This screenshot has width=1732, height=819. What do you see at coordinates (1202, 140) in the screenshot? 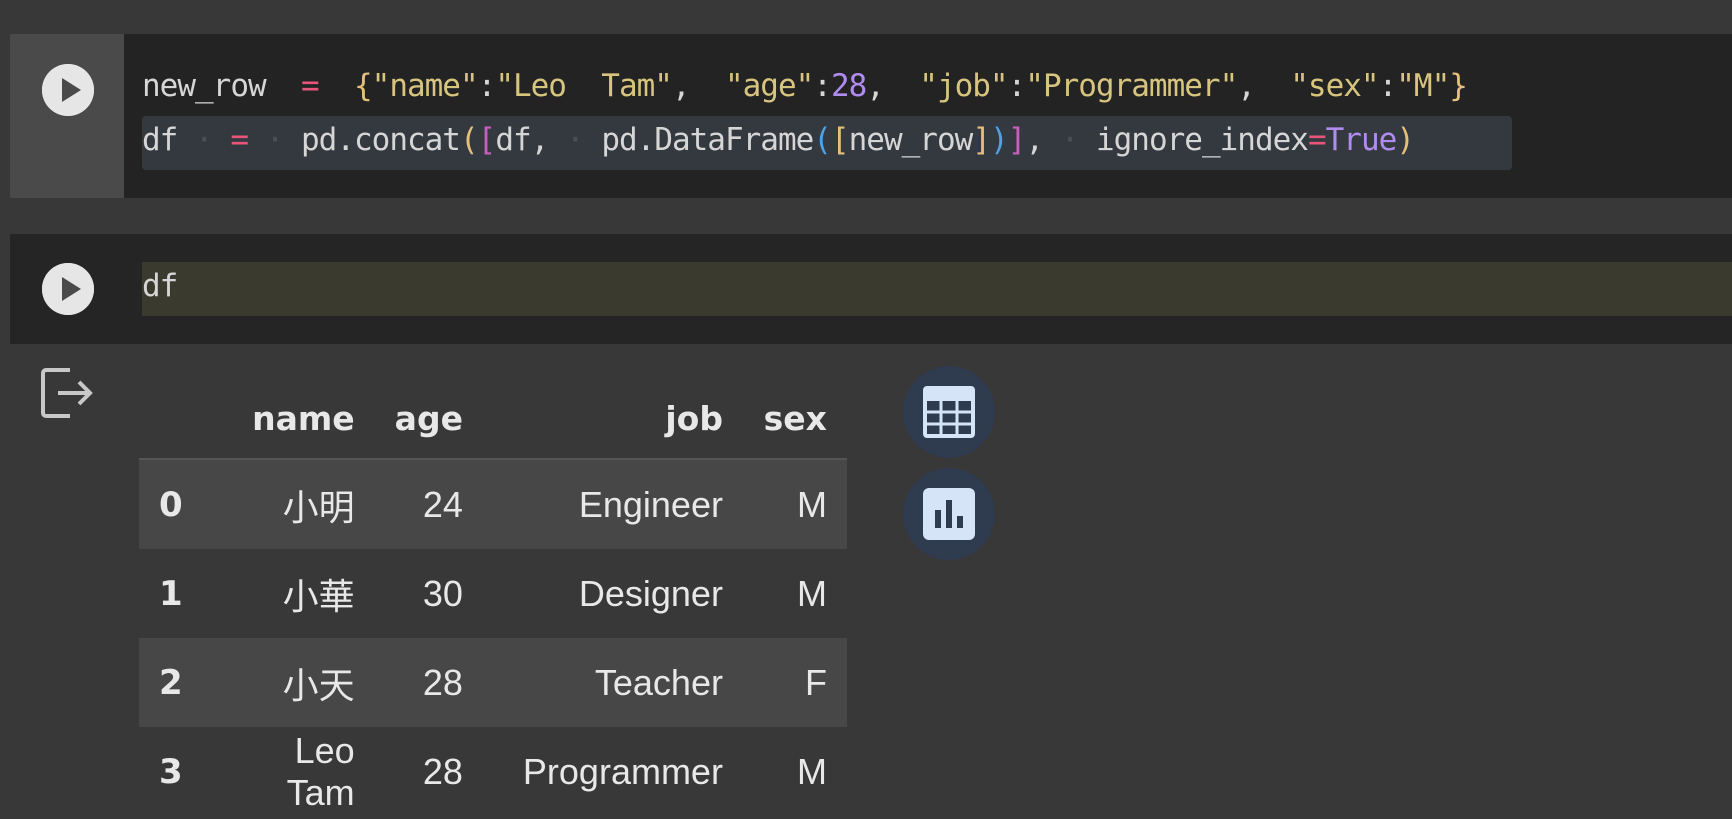
I see `code-token: ignore_index` at bounding box center [1202, 140].